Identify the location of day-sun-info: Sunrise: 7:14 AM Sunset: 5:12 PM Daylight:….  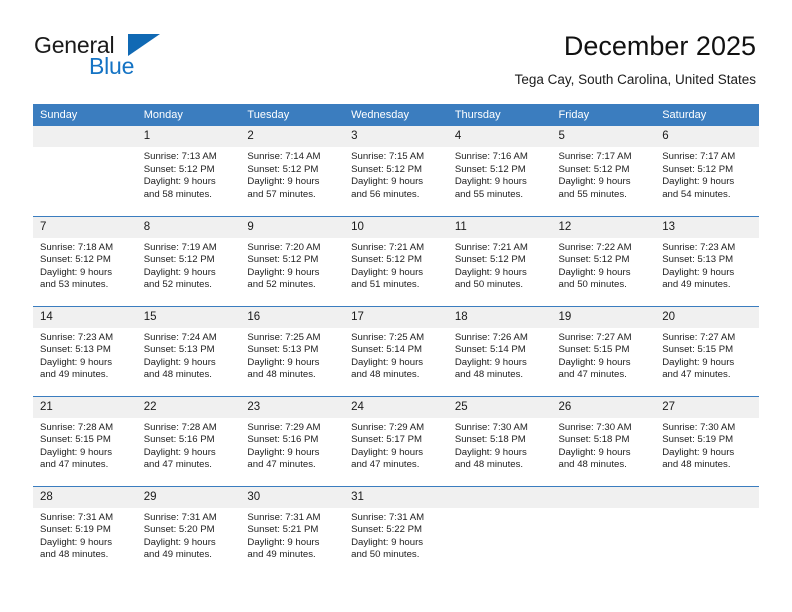
(292, 174).